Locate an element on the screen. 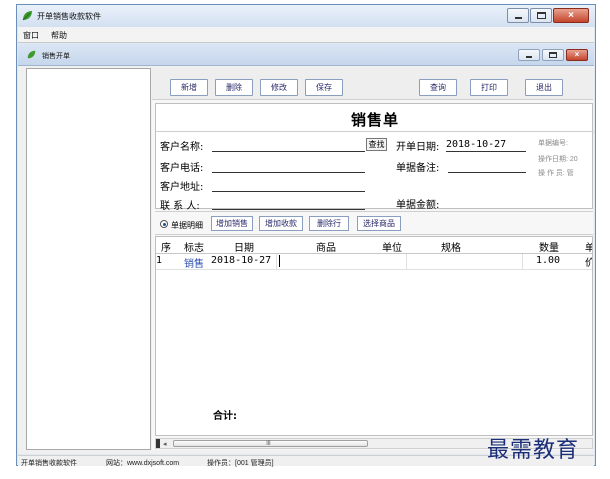 Image resolution: width=610 pixels, height=479 pixels. customer-name-input is located at coordinates (288, 151).